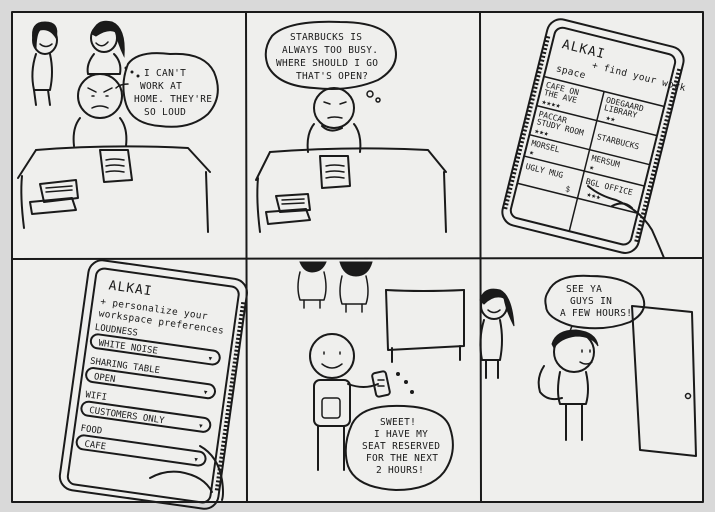 This screenshot has height=512, width=715. Describe the element at coordinates (584, 289) in the screenshot. I see `bubble-6-line-1: SEE YA` at that location.